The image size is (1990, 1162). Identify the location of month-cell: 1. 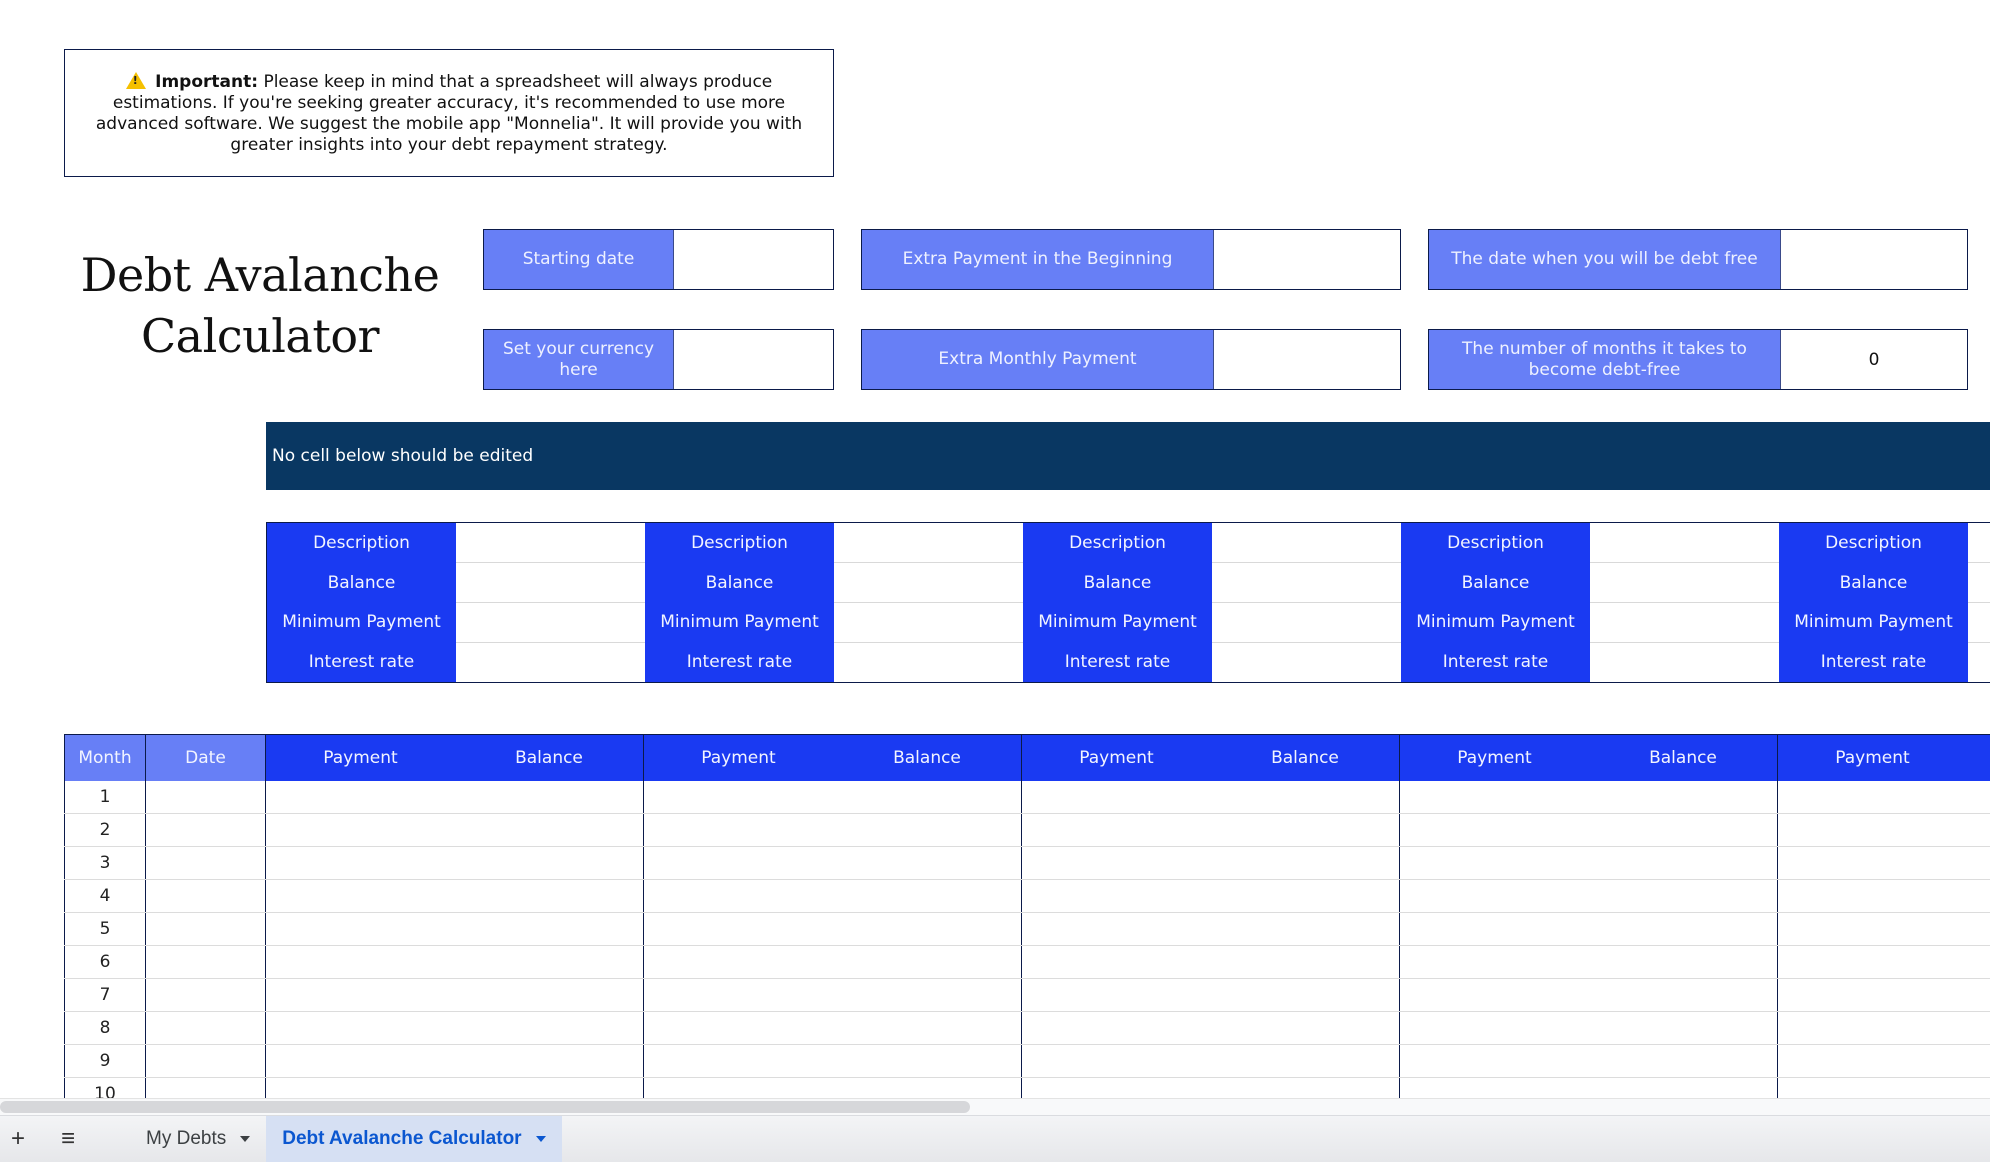
(105, 797).